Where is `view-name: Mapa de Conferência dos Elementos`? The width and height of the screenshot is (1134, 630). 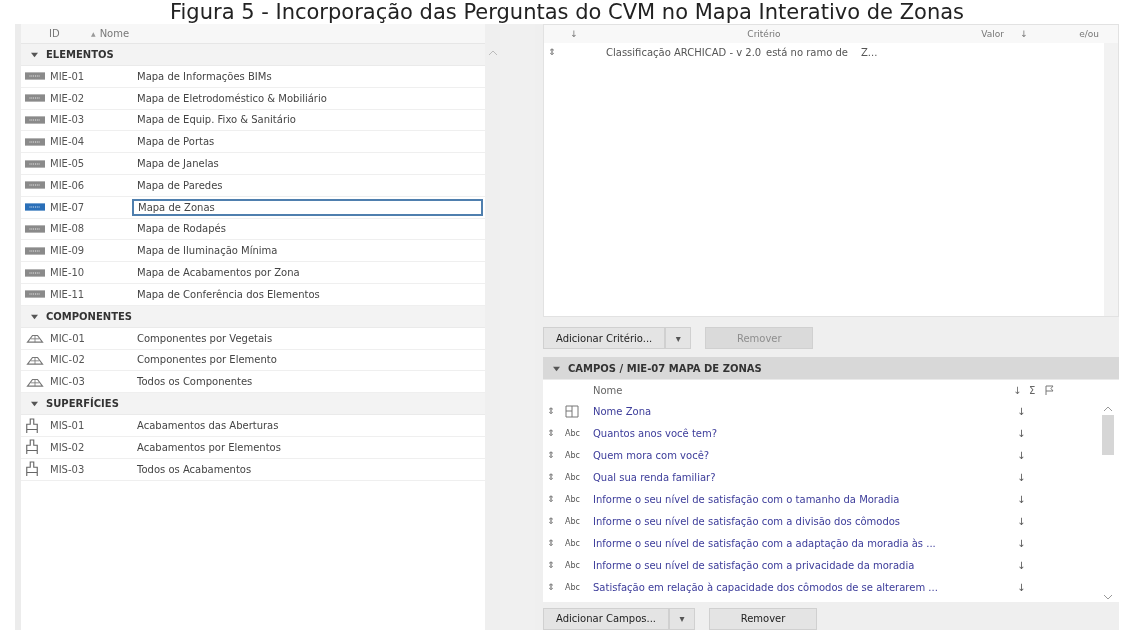 view-name: Mapa de Conferência dos Elementos is located at coordinates (228, 294).